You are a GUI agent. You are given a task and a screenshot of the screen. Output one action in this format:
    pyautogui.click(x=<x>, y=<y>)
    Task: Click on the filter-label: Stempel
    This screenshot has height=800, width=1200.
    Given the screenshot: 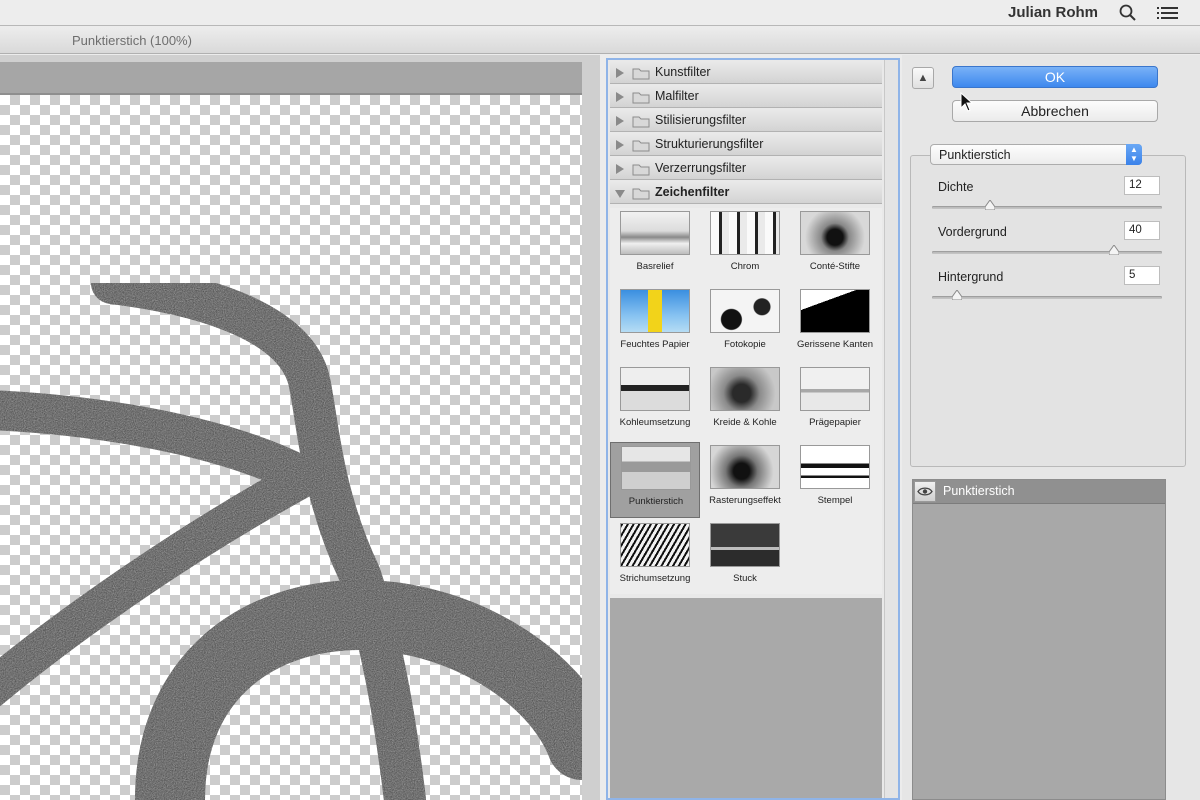 What is the action you would take?
    pyautogui.click(x=835, y=500)
    